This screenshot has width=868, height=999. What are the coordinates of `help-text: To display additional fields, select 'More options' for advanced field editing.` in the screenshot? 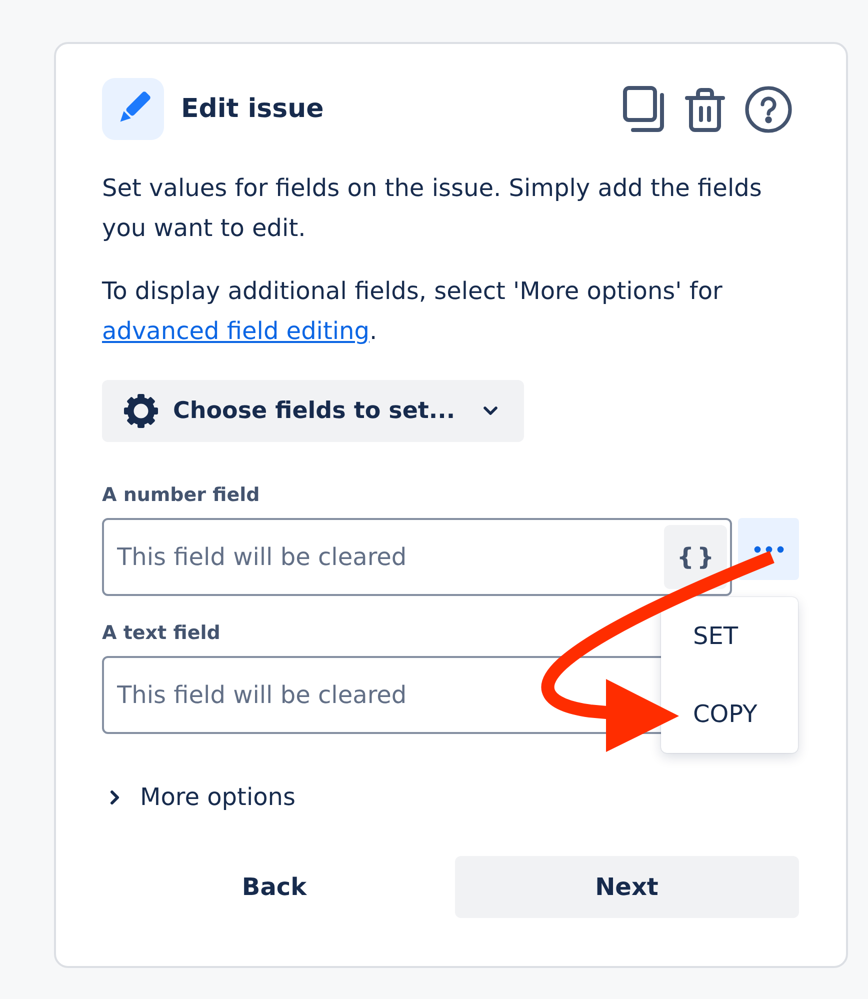 It's located at (413, 311).